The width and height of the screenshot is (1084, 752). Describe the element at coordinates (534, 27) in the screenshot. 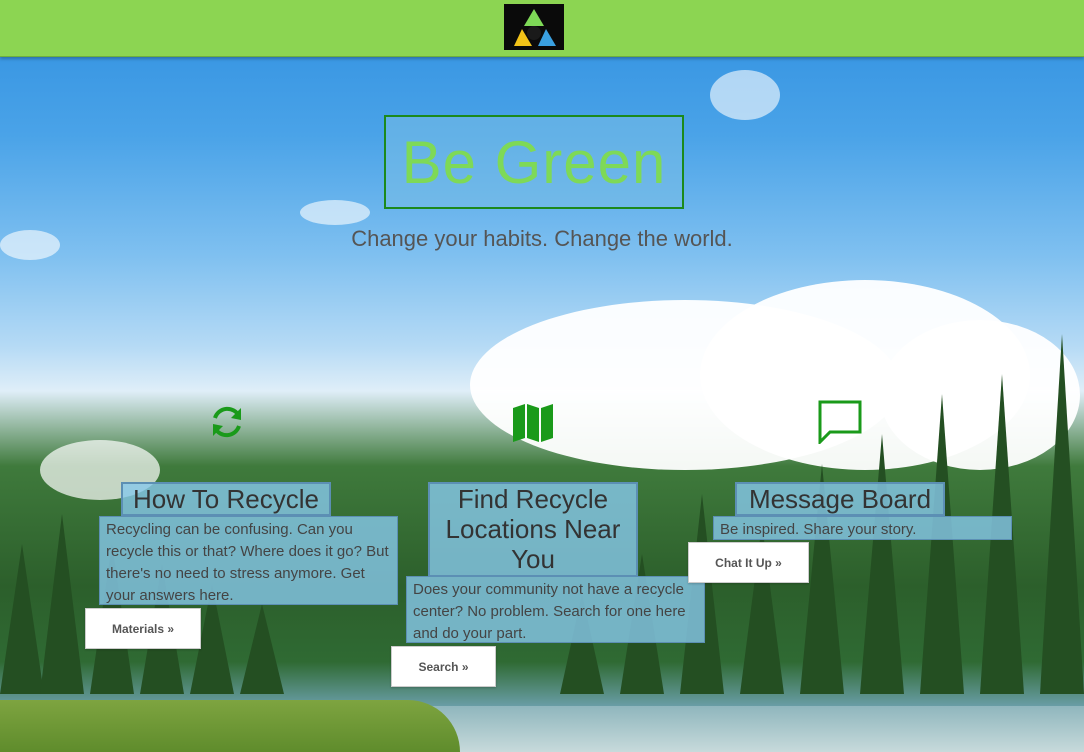

I see `recycle-logo-icon` at that location.